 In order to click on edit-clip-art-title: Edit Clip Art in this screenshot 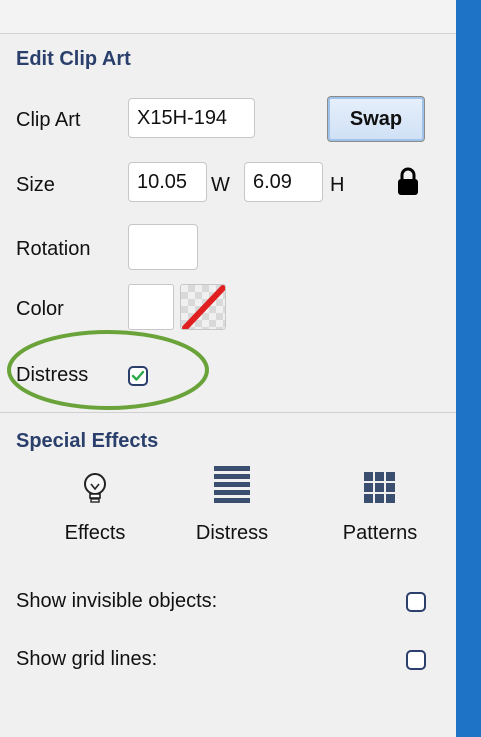, I will do `click(73, 59)`.